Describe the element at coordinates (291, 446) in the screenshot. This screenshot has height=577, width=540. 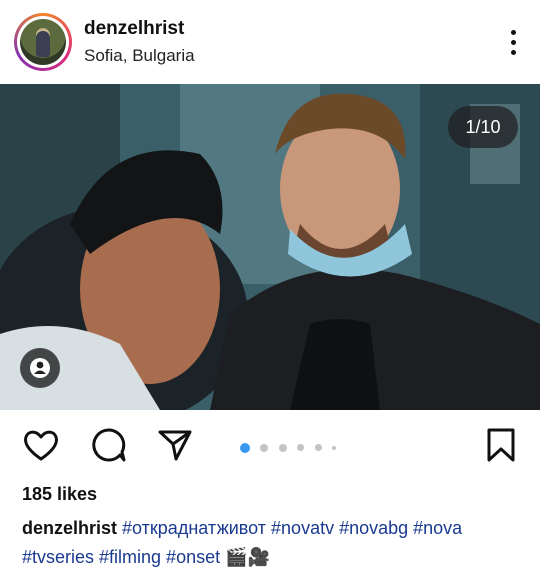
I see `carousel-indicator` at that location.